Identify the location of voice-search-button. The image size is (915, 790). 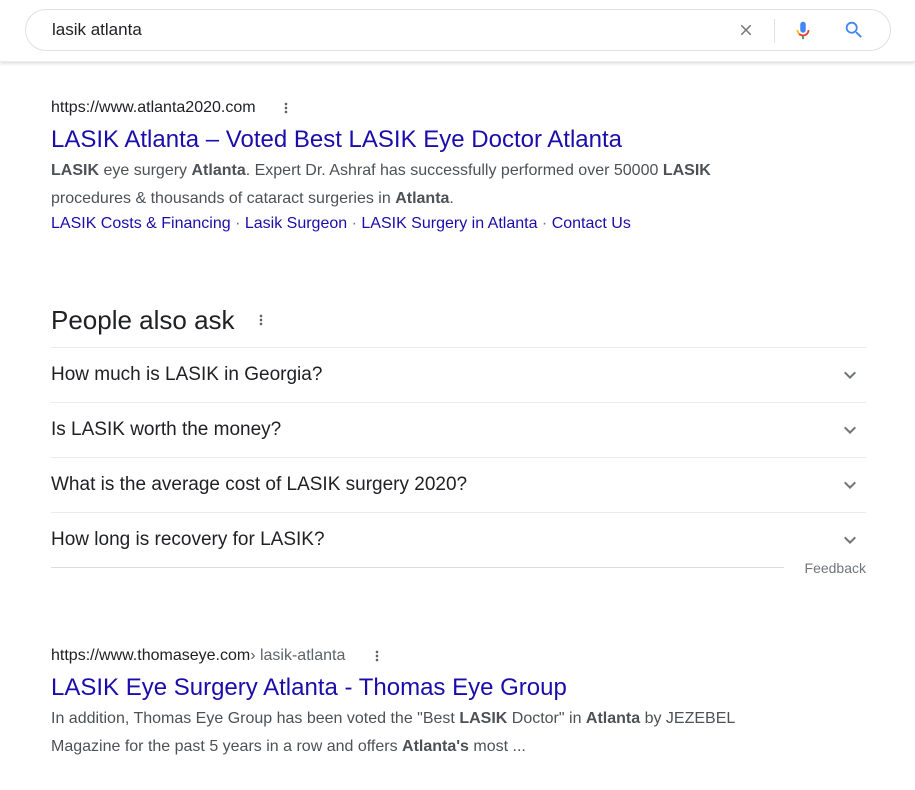
(803, 30).